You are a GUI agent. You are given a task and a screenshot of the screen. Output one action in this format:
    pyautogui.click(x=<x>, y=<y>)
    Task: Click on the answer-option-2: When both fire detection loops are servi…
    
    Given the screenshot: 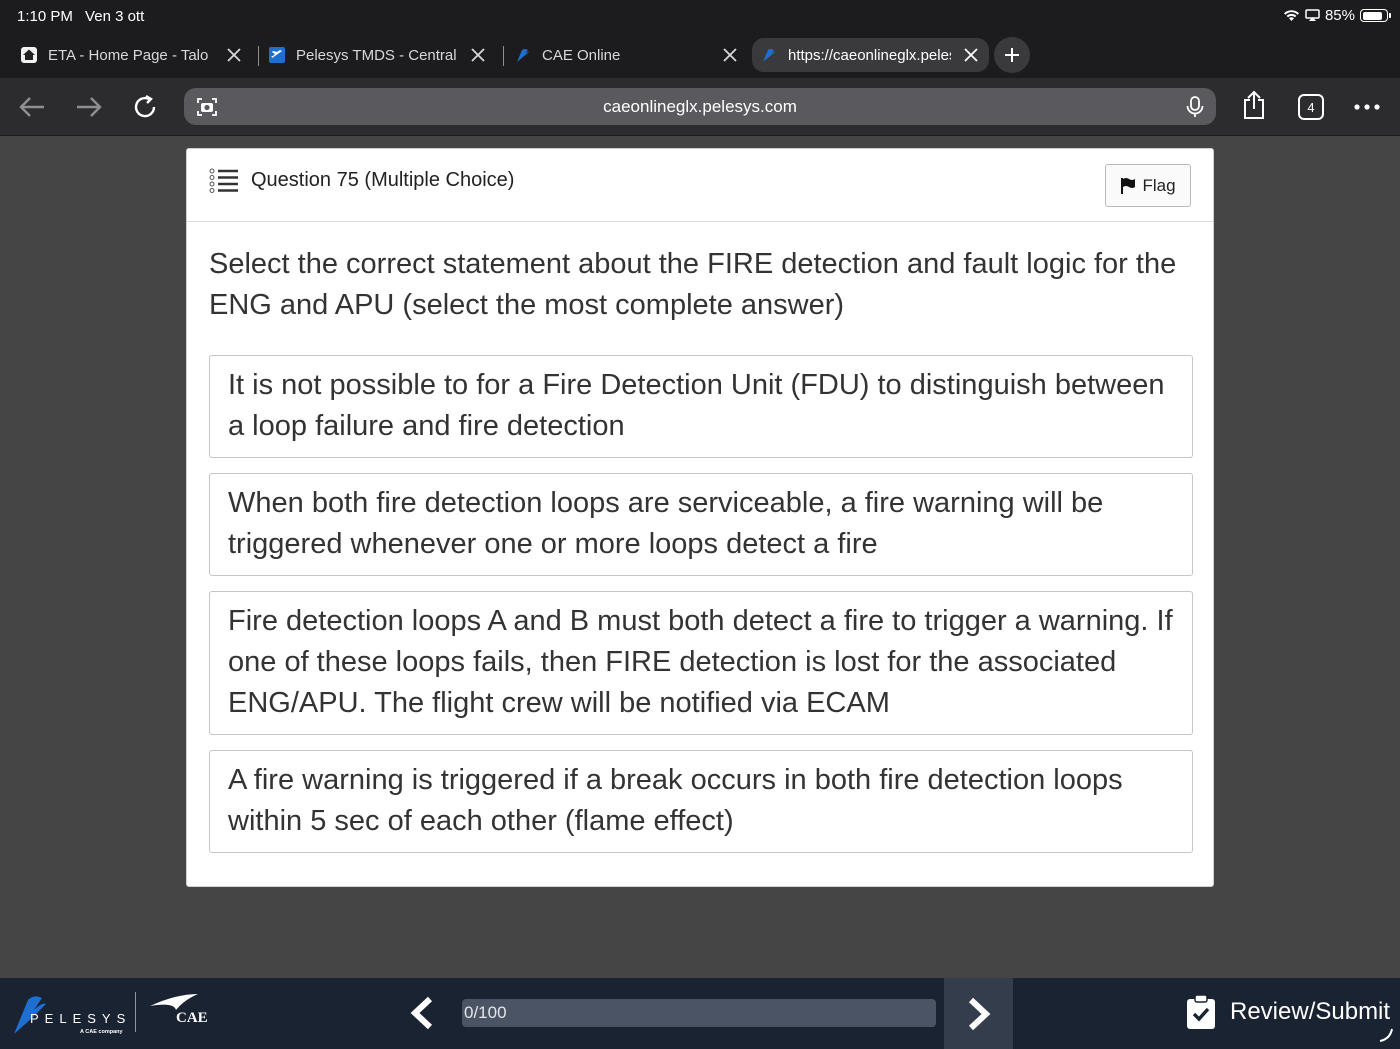 What is the action you would take?
    pyautogui.click(x=701, y=524)
    